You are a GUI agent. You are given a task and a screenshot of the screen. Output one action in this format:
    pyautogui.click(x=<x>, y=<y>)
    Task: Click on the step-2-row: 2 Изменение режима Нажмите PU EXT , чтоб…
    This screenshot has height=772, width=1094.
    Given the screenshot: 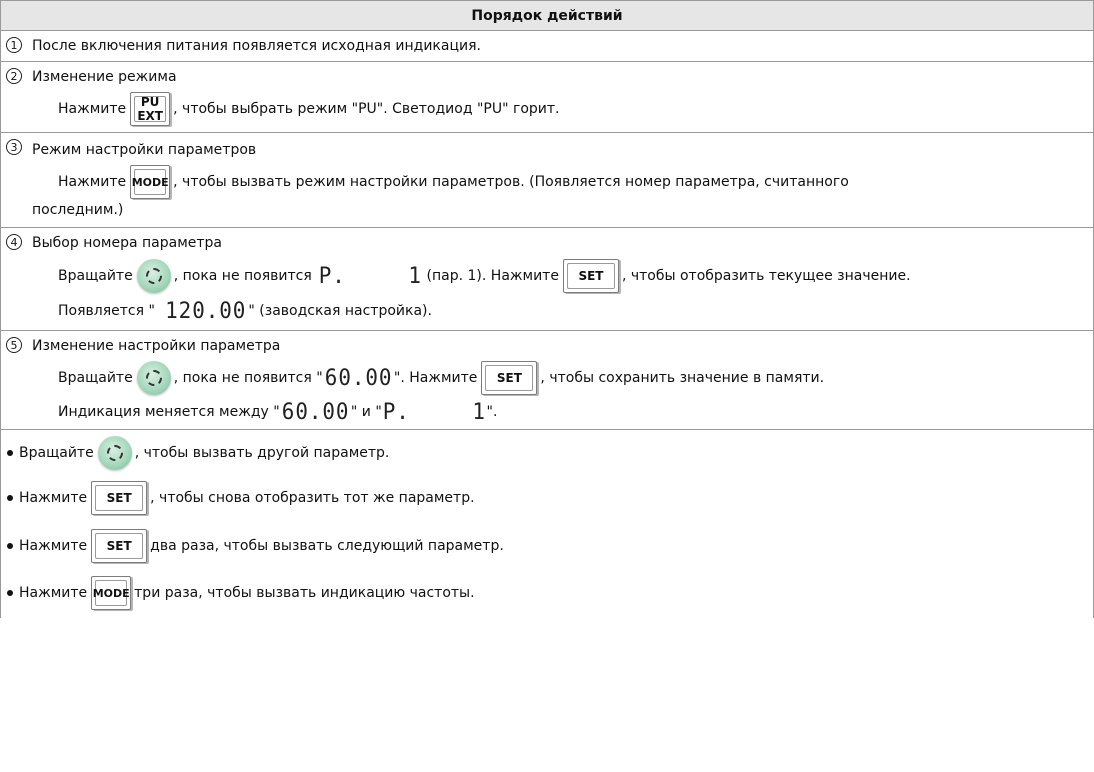 What is the action you would take?
    pyautogui.click(x=547, y=97)
    